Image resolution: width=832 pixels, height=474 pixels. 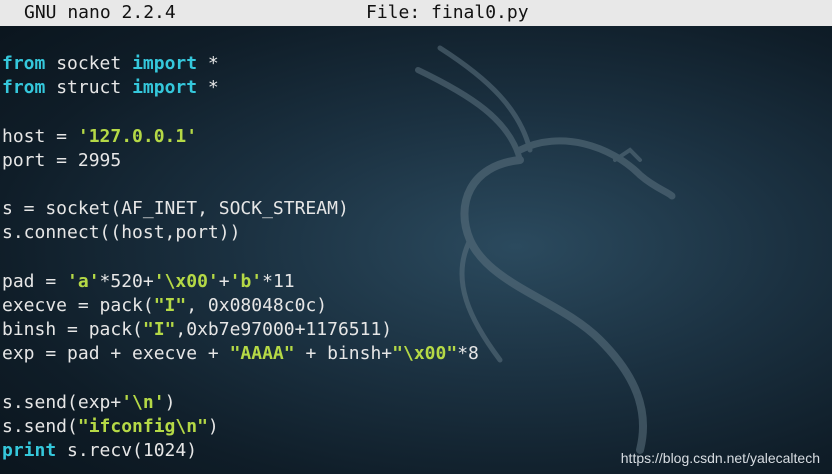 I want to click on code-line: pad = 'a'*520+'\x00'+'b'*11, so click(x=240, y=282).